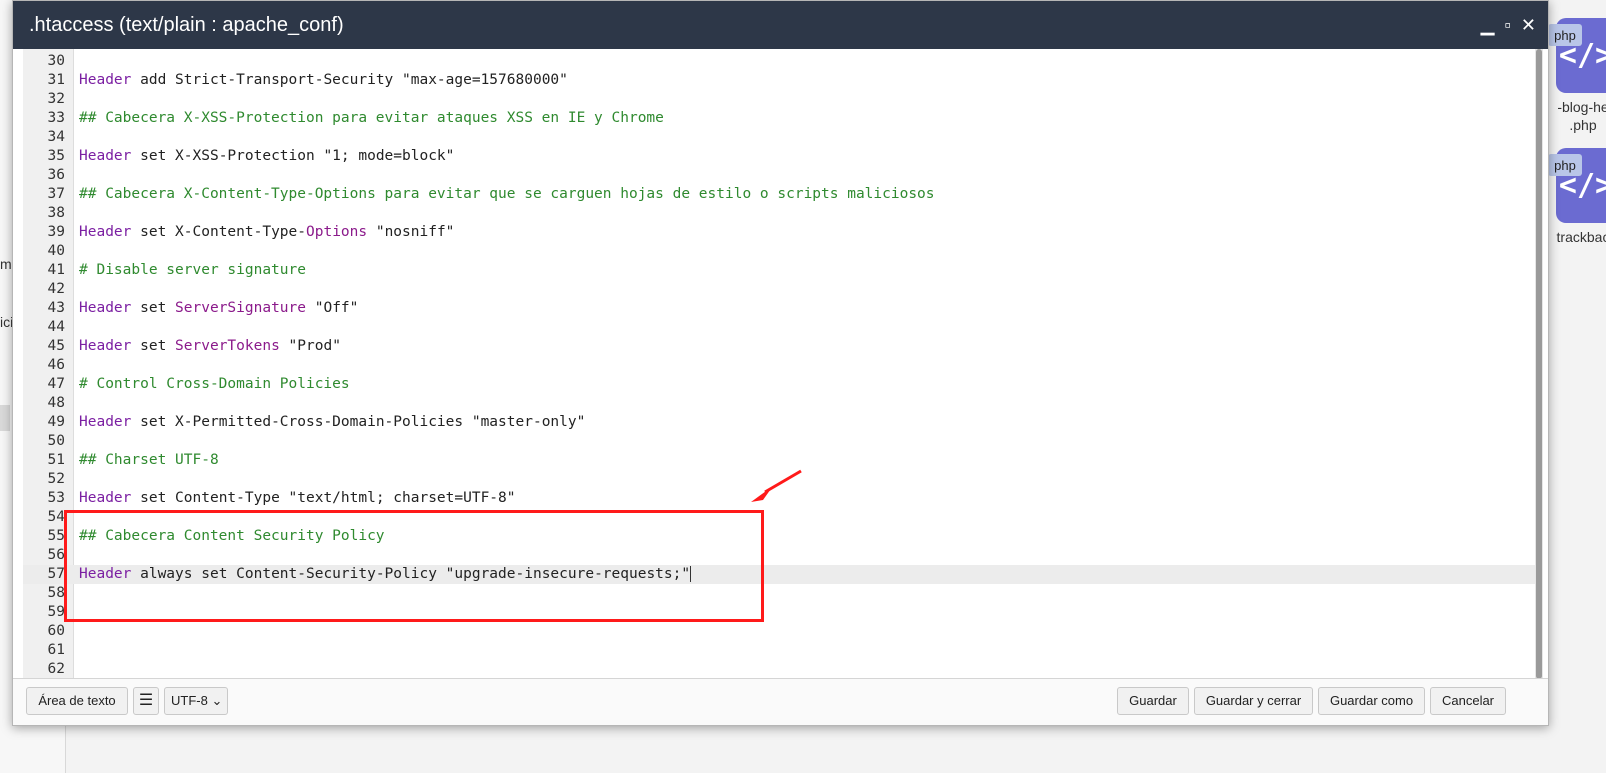 The height and width of the screenshot is (773, 1606). Describe the element at coordinates (56, 612) in the screenshot. I see `line-number: 59` at that location.